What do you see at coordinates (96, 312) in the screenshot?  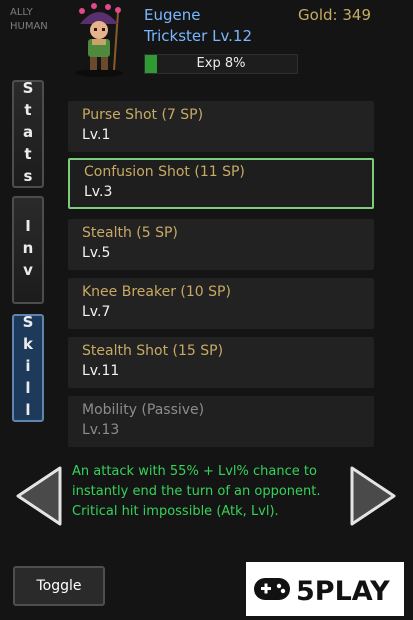 I see `skill-level: Lv.7` at bounding box center [96, 312].